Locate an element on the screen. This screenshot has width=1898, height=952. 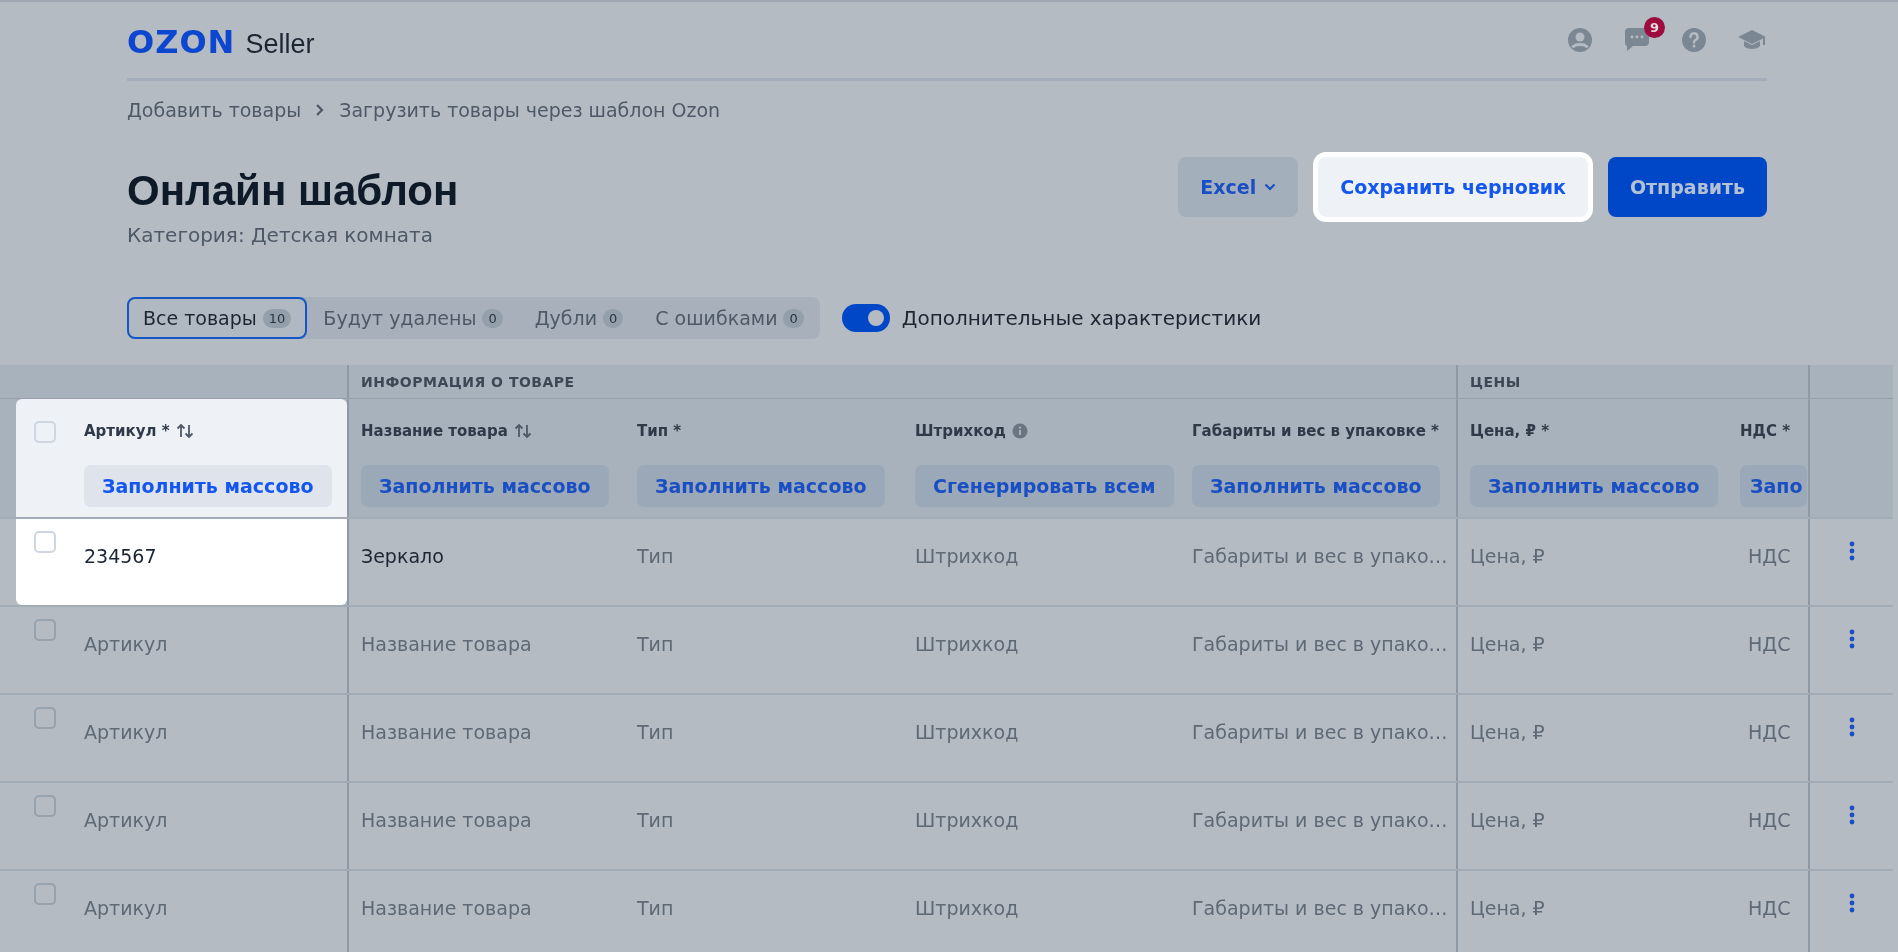
filter-tab: С ошибками 0 is located at coordinates (729, 318).